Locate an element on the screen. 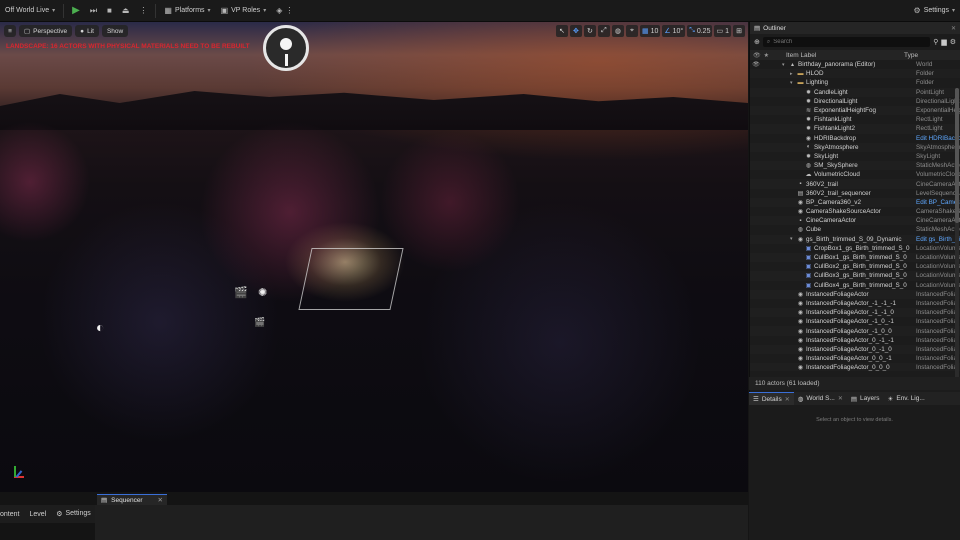 The width and height of the screenshot is (960, 540). rotation-snap-button: ∠ 10° is located at coordinates (674, 31).